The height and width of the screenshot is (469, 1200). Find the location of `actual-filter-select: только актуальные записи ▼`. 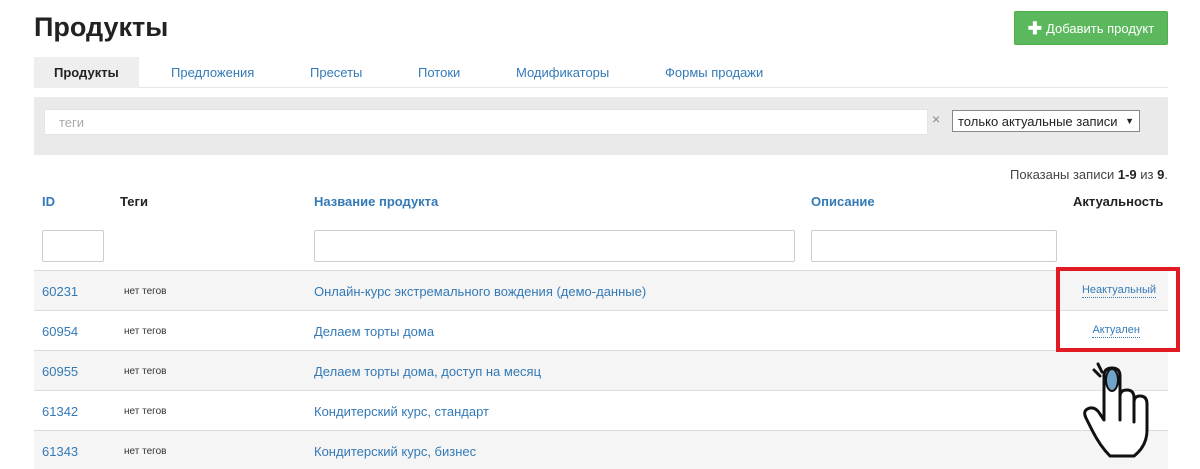

actual-filter-select: только актуальные записи ▼ is located at coordinates (1046, 121).